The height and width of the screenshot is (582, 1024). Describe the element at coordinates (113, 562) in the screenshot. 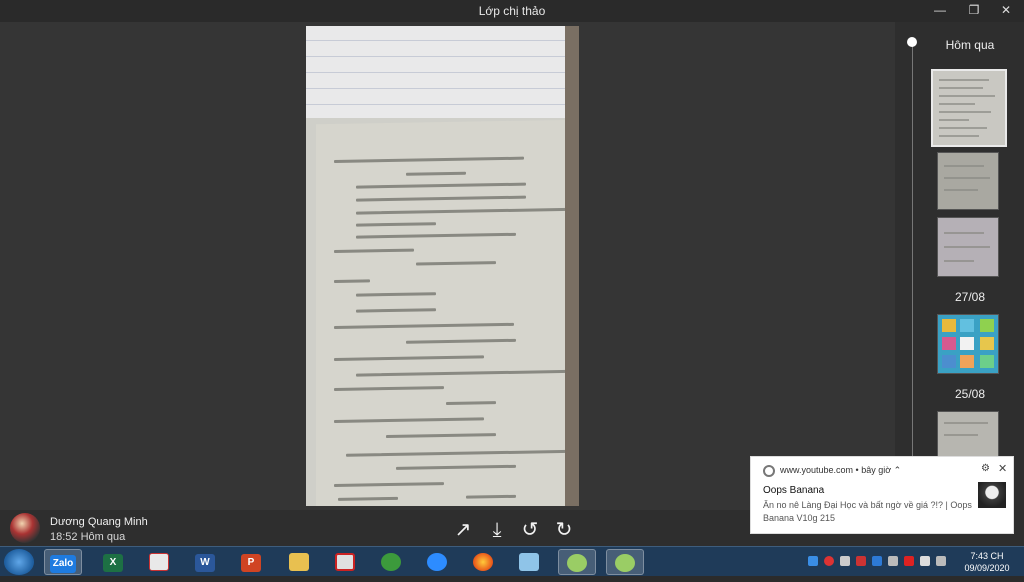

I see `taskbar-app-excel: X` at that location.